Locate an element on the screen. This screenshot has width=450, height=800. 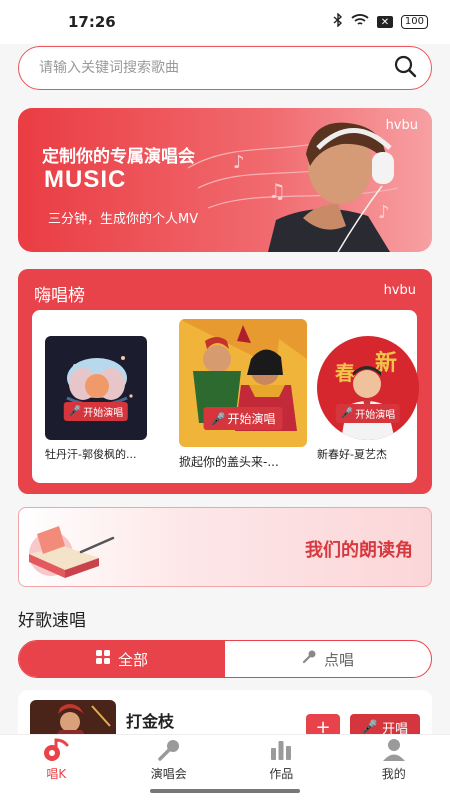
book-illustration is located at coordinates (72, 552).